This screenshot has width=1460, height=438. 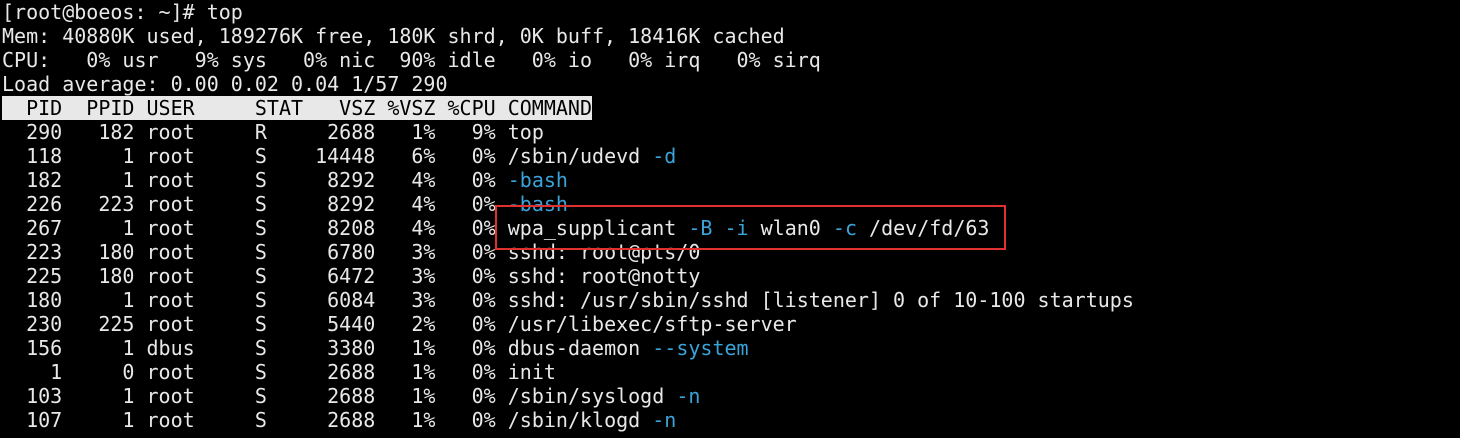 What do you see at coordinates (580, 420) in the screenshot?
I see `process-command: /sbin/klogd` at bounding box center [580, 420].